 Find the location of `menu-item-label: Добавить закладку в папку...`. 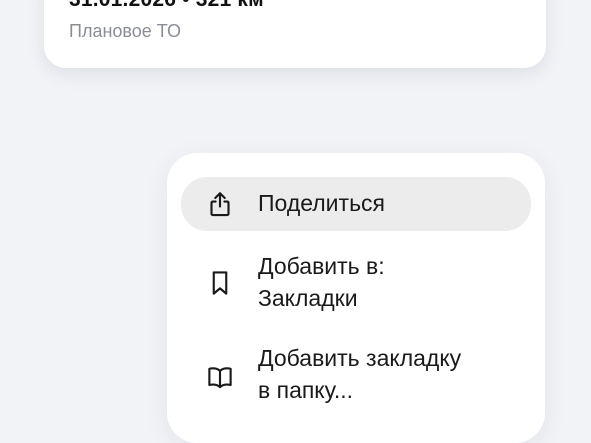

menu-item-label: Добавить закладку в папку... is located at coordinates (360, 374).